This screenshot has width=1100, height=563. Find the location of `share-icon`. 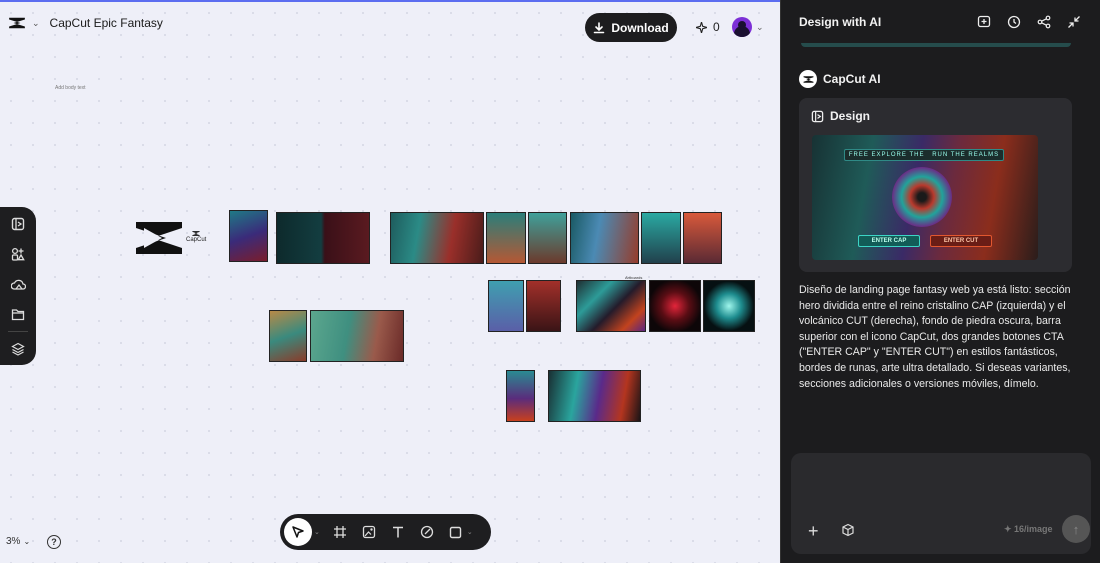

share-icon is located at coordinates (1044, 22).